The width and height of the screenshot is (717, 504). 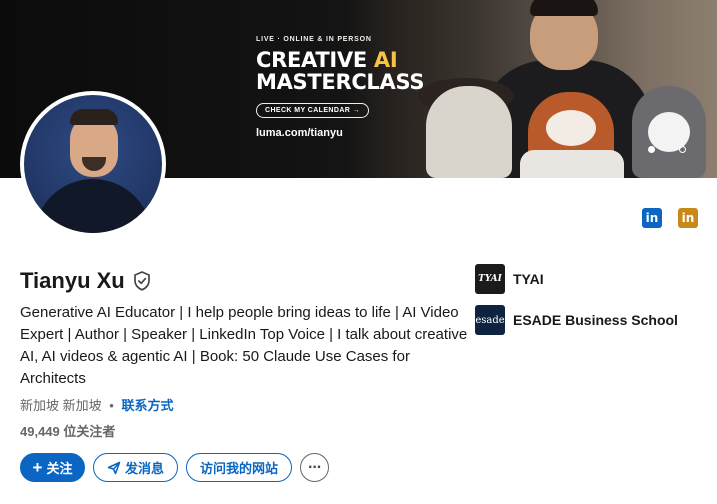 I want to click on more-icon: ···, so click(x=315, y=467).